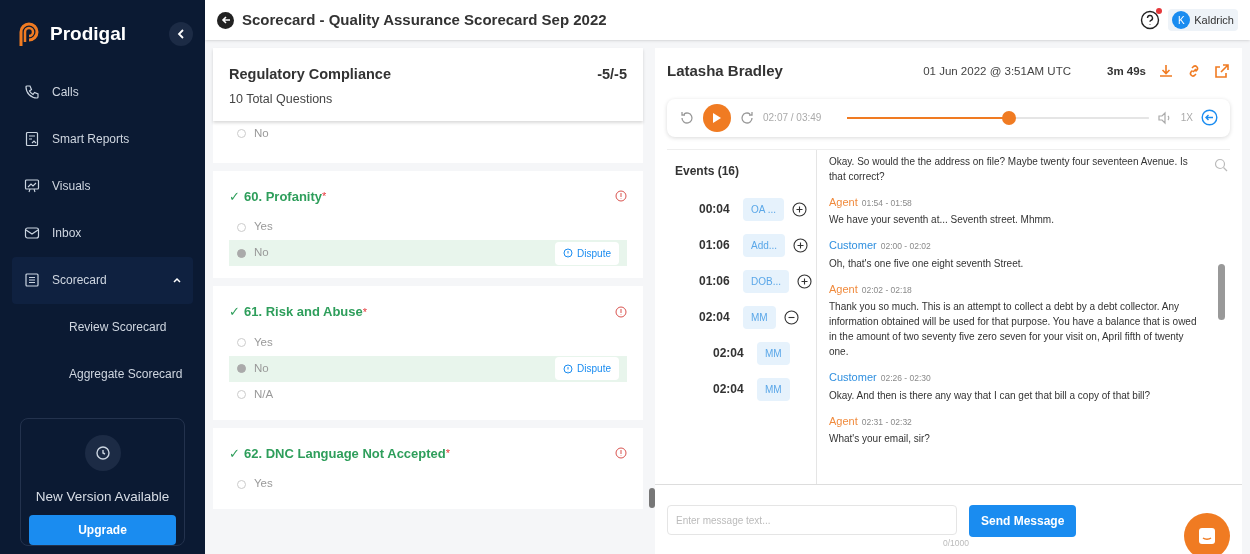  I want to click on section-score: -5/-5, so click(612, 74).